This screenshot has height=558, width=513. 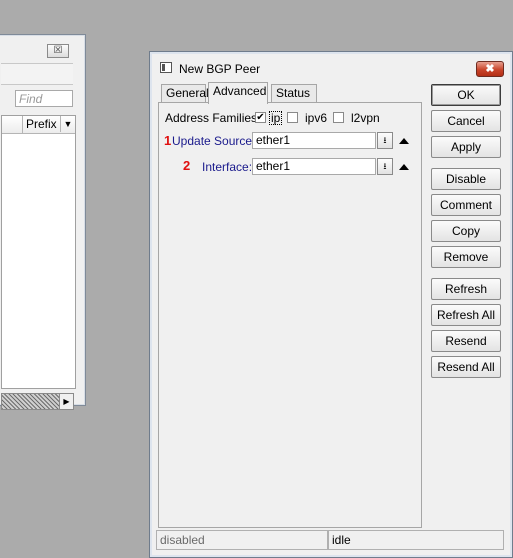 What do you see at coordinates (314, 166) in the screenshot?
I see `interface-field: ether1` at bounding box center [314, 166].